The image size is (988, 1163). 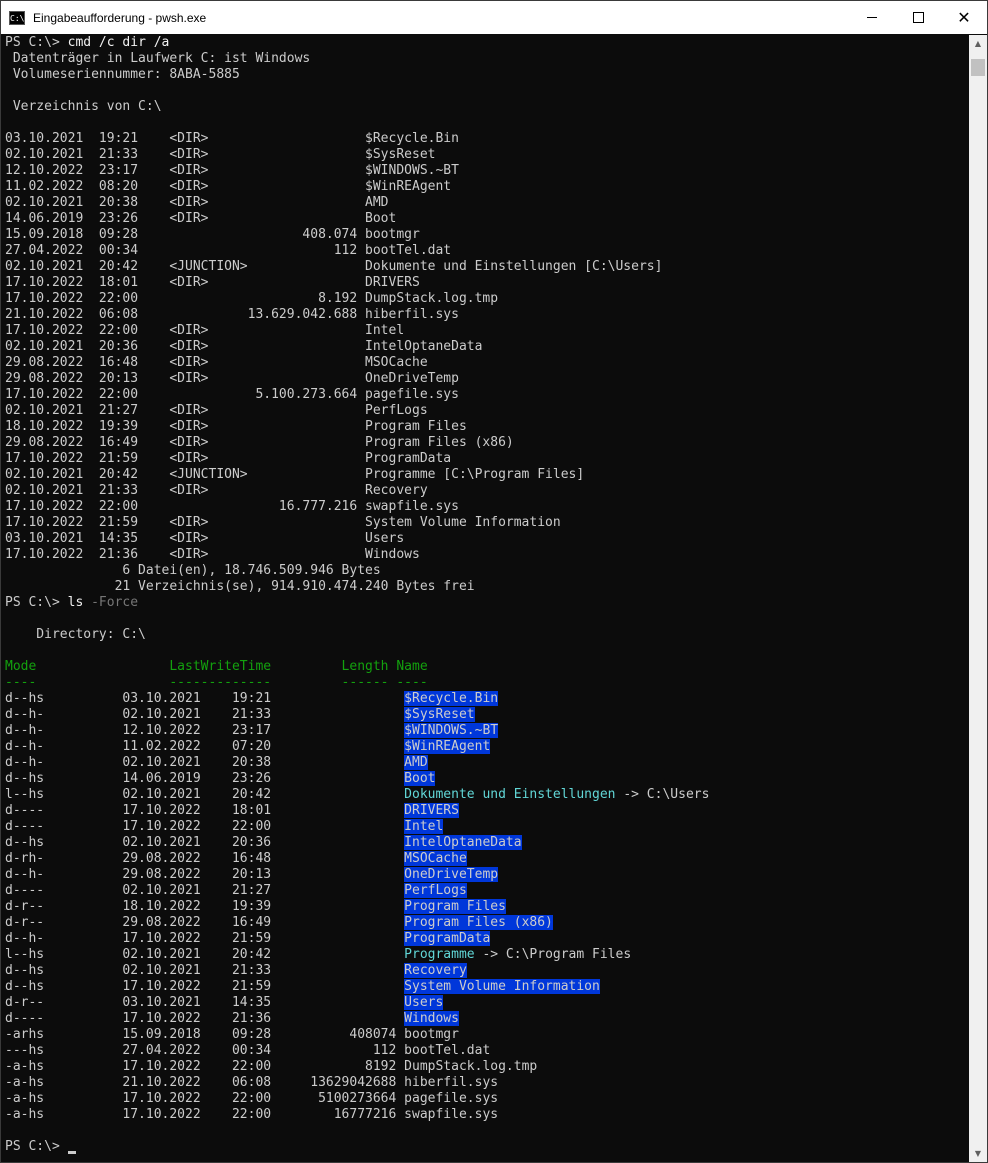 What do you see at coordinates (252, 298) in the screenshot?
I see `dir-entry-text: 17.10.2022 22:00 8.192 DumpStack.log.tmp` at bounding box center [252, 298].